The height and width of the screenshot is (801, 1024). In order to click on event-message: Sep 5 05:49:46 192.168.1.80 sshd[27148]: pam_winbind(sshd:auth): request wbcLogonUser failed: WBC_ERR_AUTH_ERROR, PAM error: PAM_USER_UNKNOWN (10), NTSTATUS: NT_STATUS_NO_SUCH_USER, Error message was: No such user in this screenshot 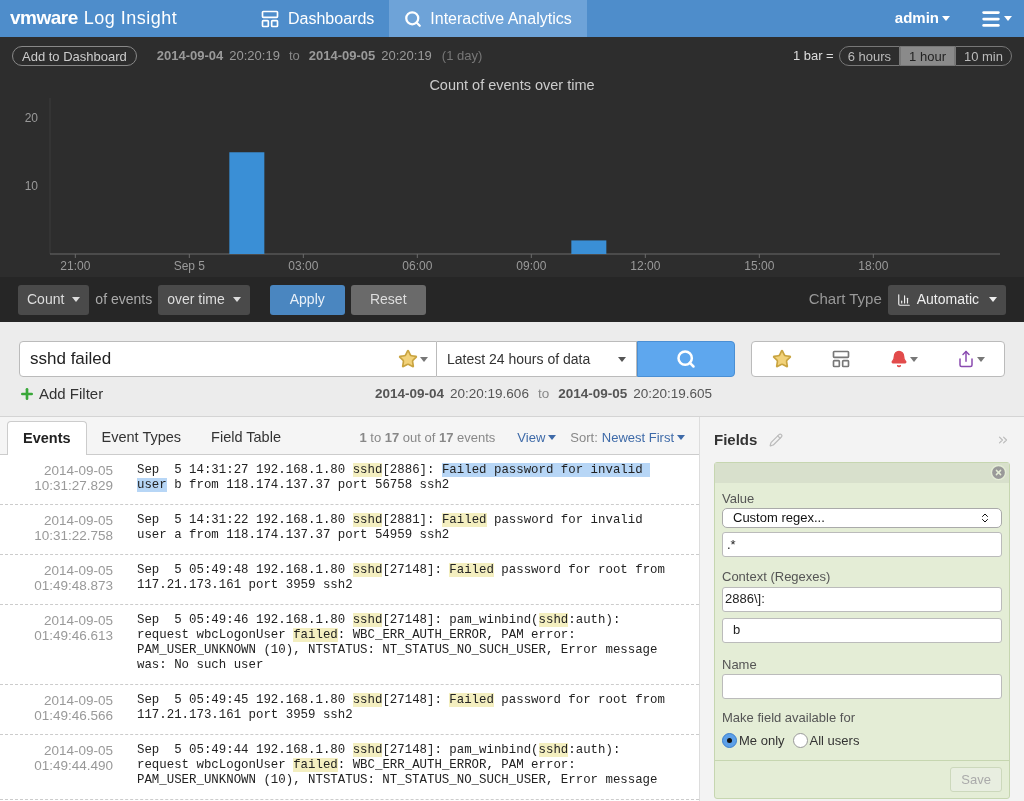, I will do `click(398, 643)`.